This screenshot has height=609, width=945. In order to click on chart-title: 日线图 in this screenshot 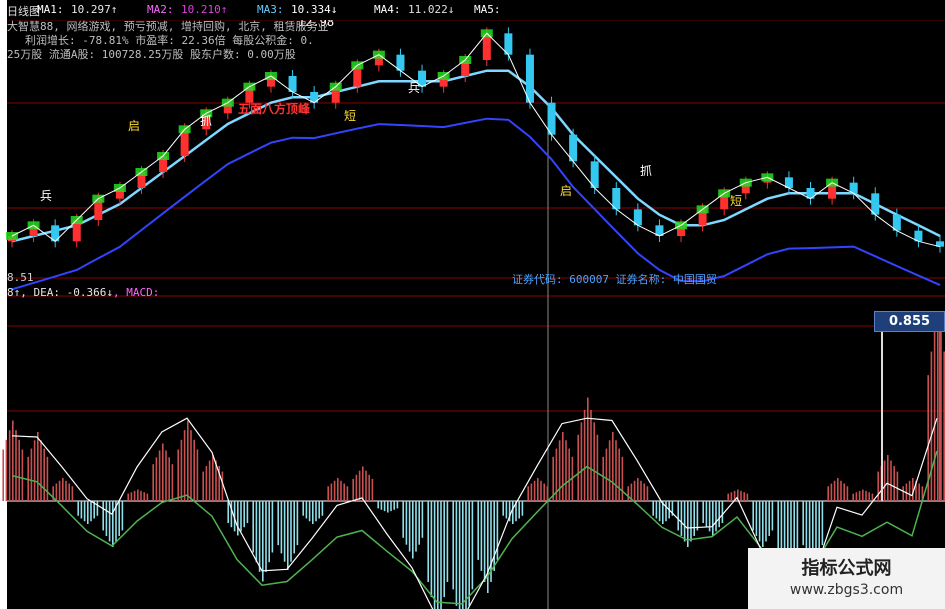, I will do `click(23, 11)`.